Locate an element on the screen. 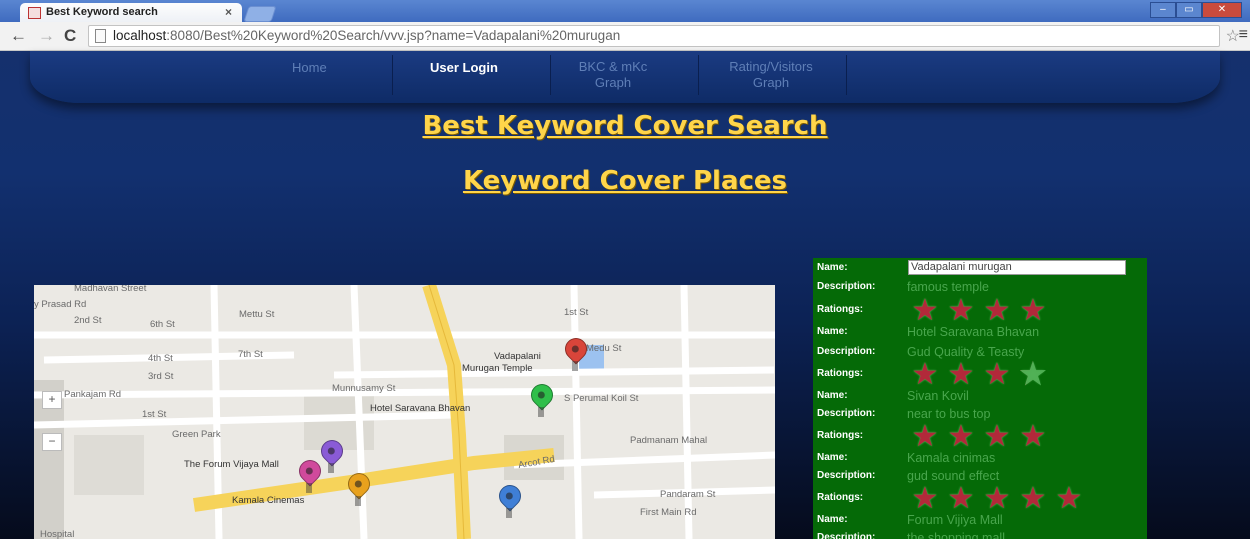 This screenshot has width=1250, height=539. name-row: Name: Sivan Kovil is located at coordinates (980, 396).